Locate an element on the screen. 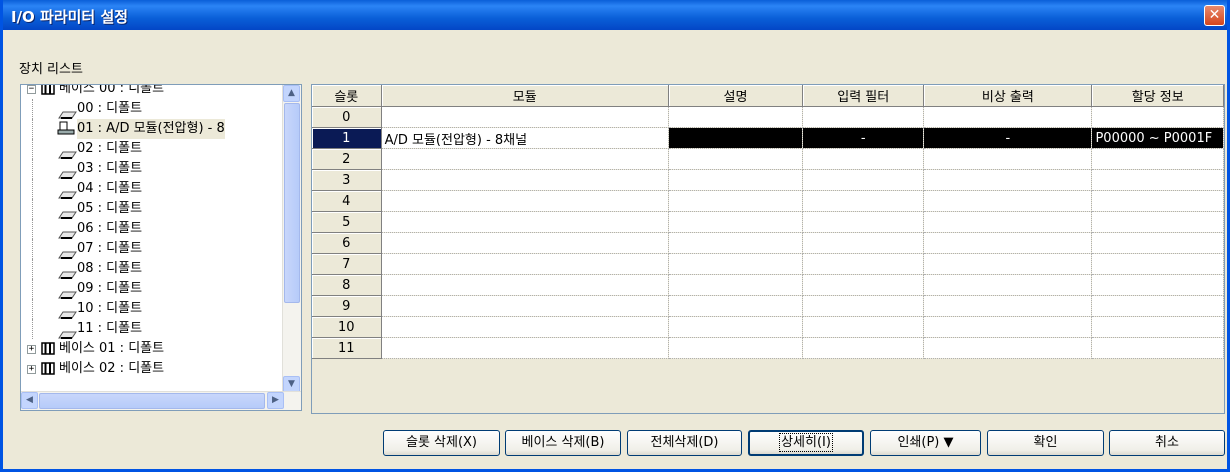  cell-slot: 4 is located at coordinates (347, 201).